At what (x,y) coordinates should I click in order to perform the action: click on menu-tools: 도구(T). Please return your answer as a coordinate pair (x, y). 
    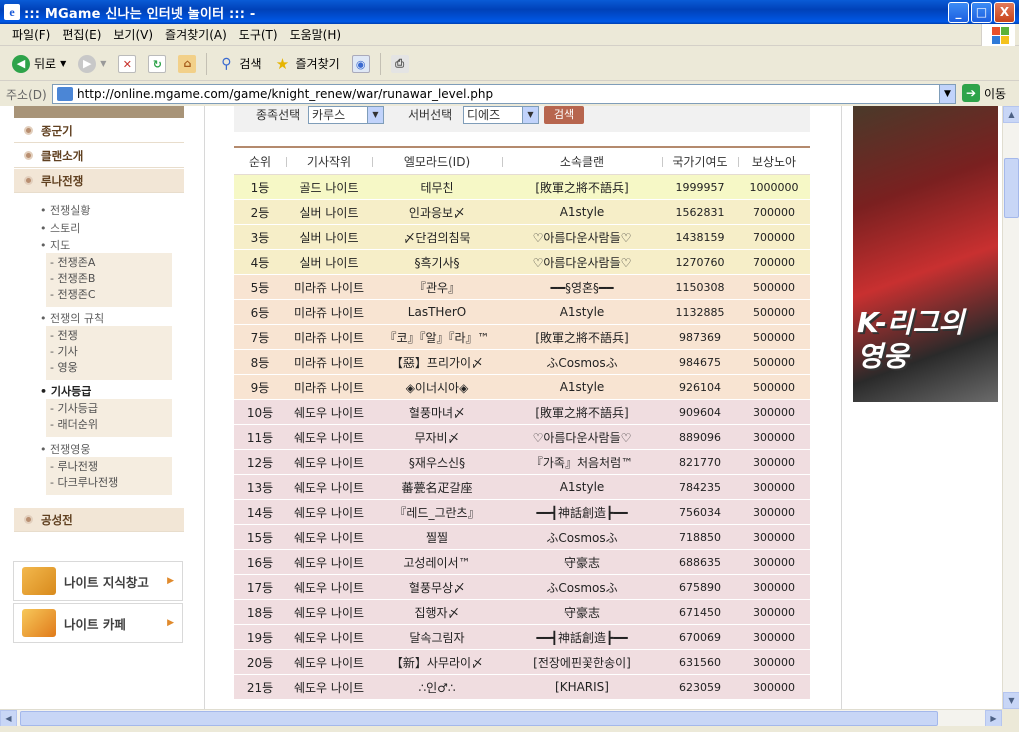
    Looking at the image, I should click on (258, 34).